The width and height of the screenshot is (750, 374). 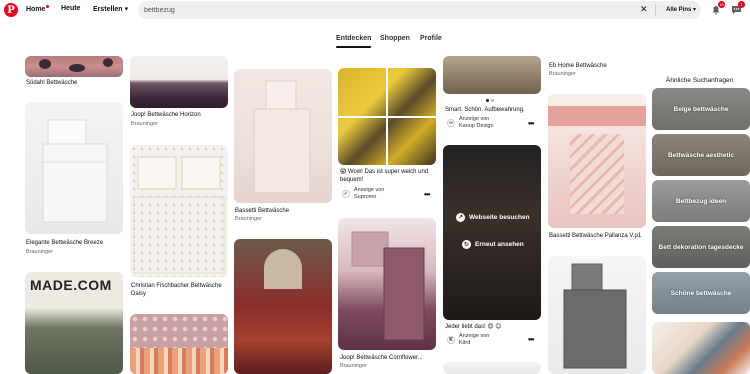 I want to click on pin-image-sodahl, so click(x=74, y=66).